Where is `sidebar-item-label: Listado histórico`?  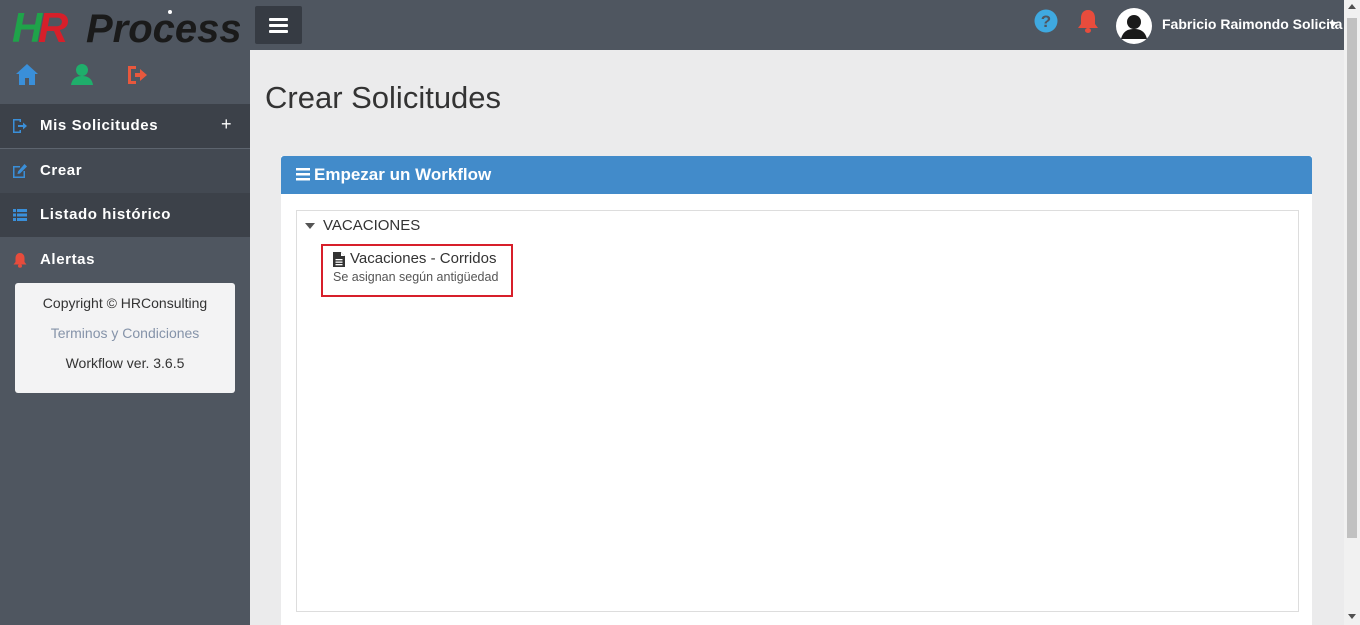 sidebar-item-label: Listado histórico is located at coordinates (106, 214).